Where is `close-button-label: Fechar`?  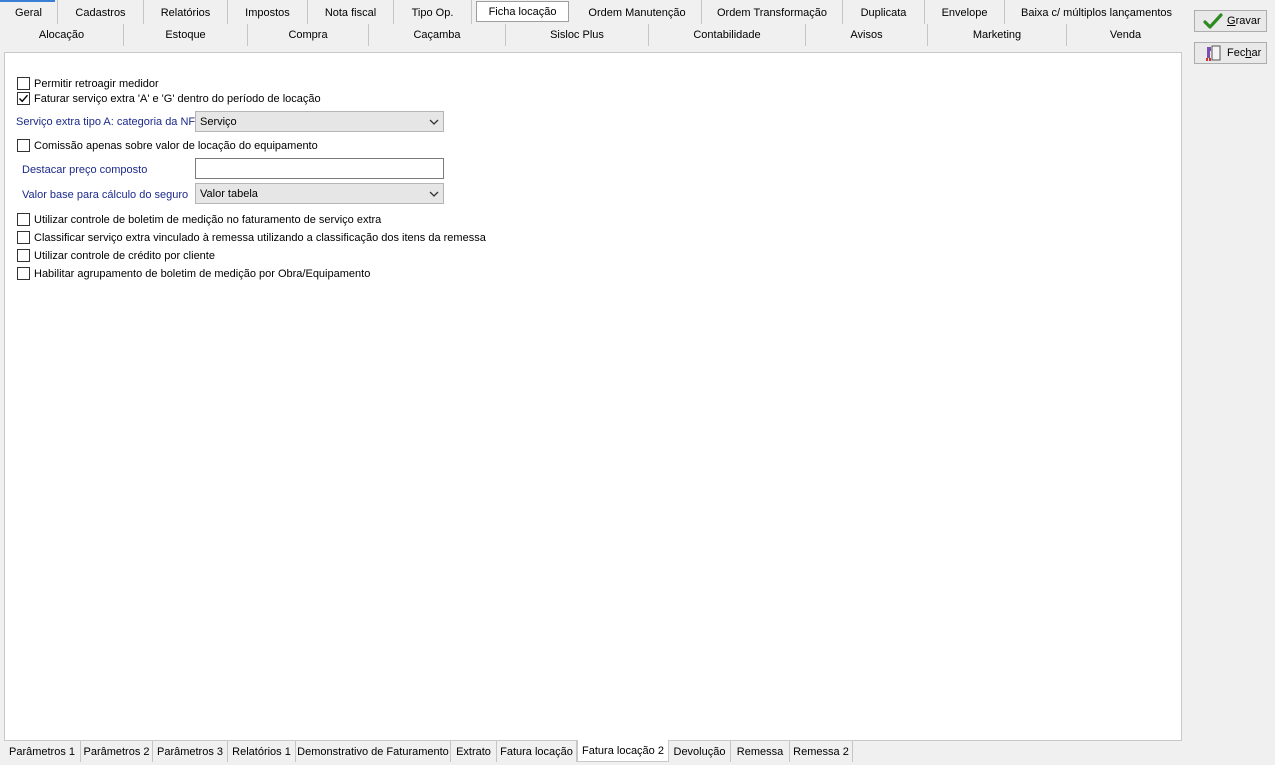
close-button-label: Fechar is located at coordinates (1244, 53).